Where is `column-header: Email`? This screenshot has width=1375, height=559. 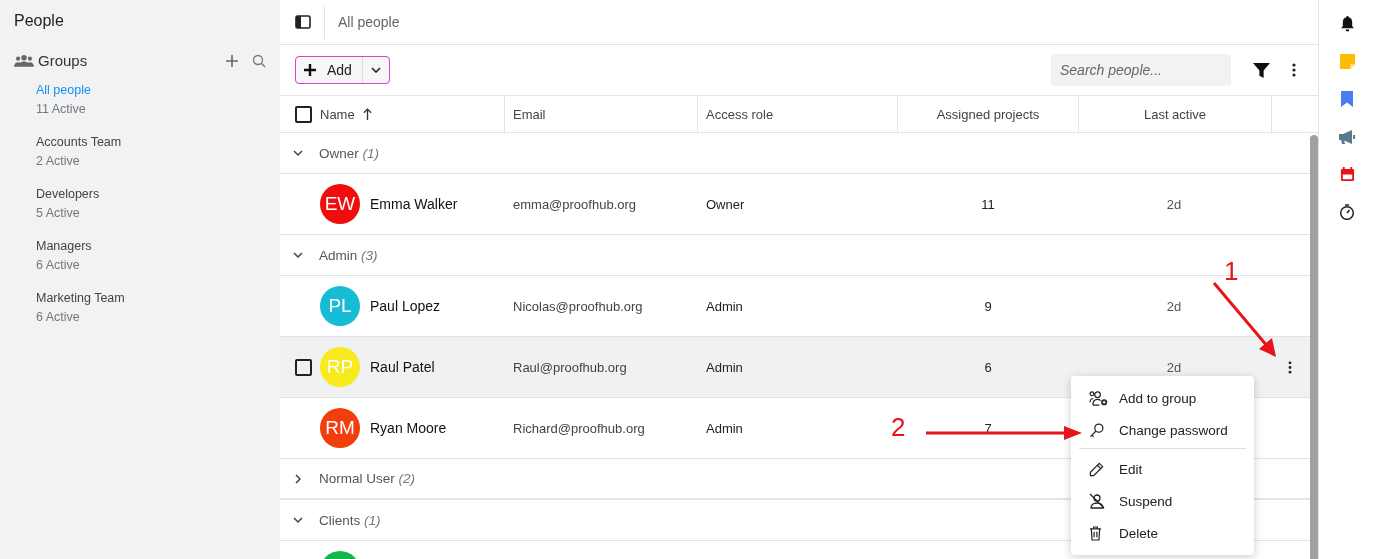 column-header: Email is located at coordinates (529, 114).